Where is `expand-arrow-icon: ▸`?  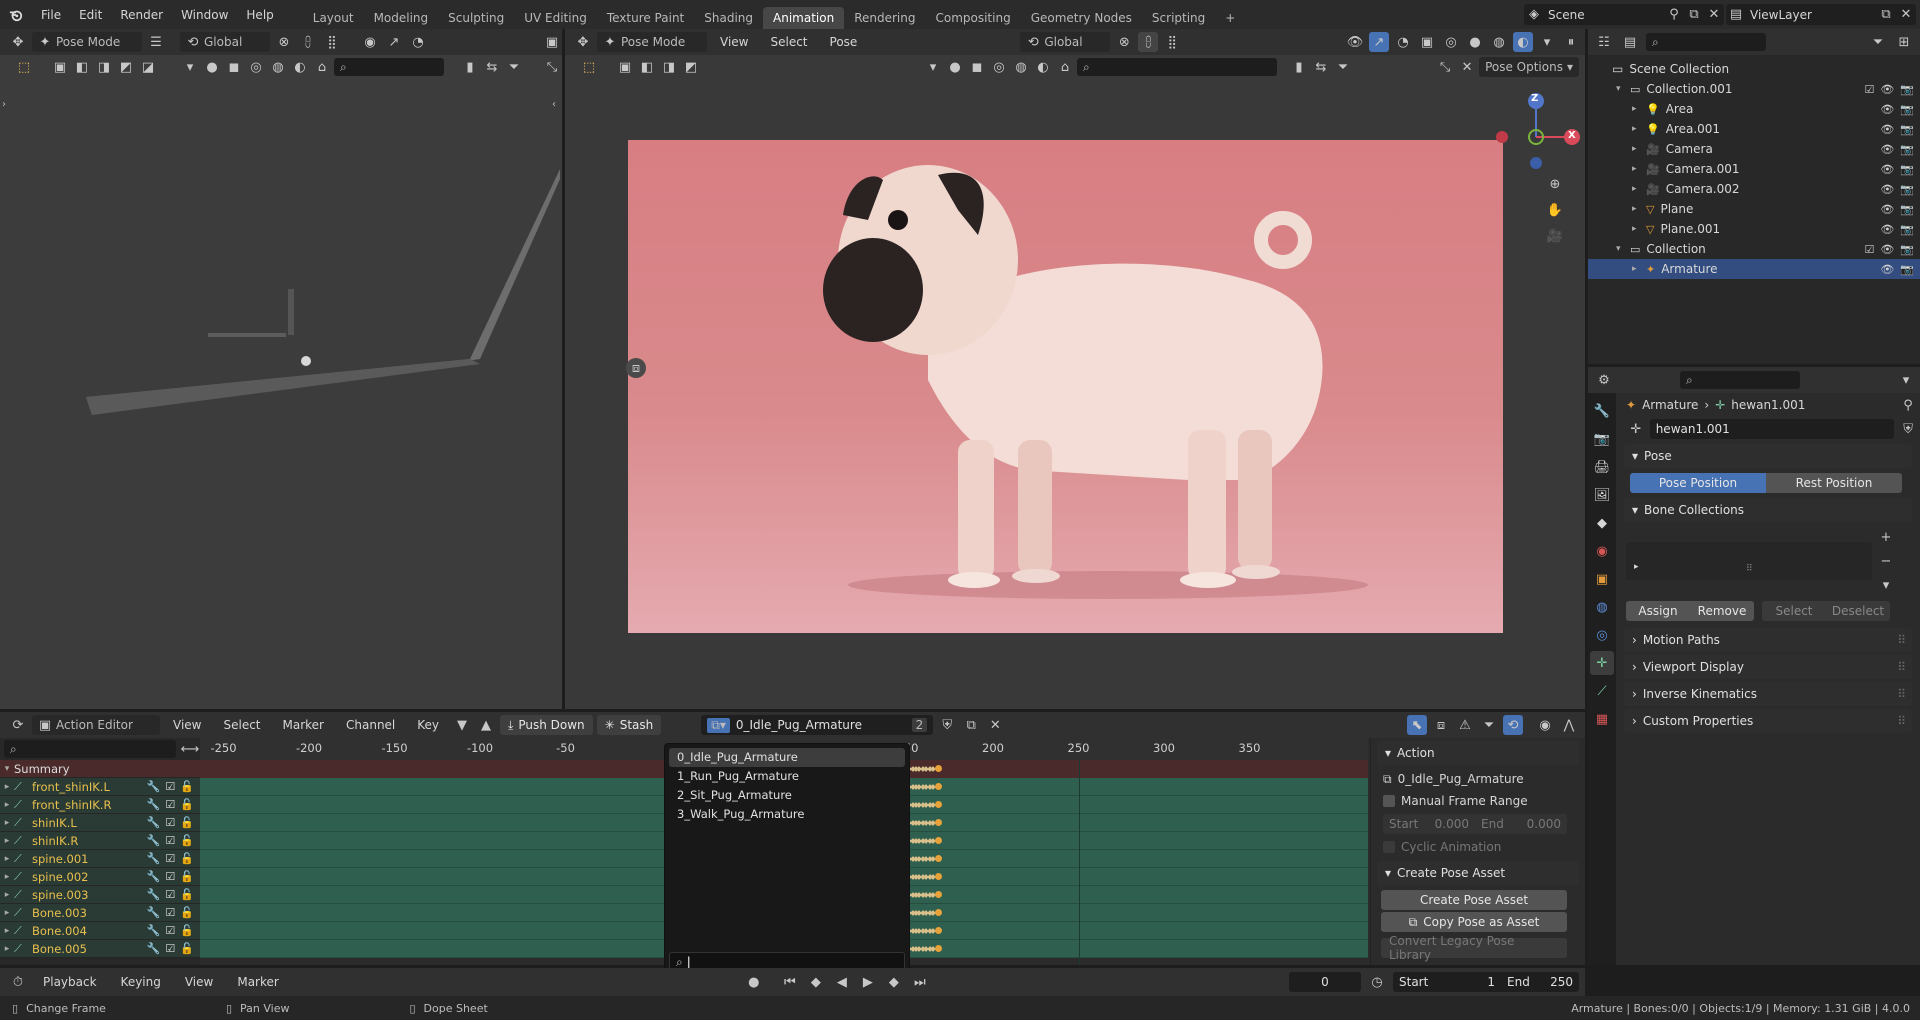
expand-arrow-icon: ▸ is located at coordinates (1636, 567).